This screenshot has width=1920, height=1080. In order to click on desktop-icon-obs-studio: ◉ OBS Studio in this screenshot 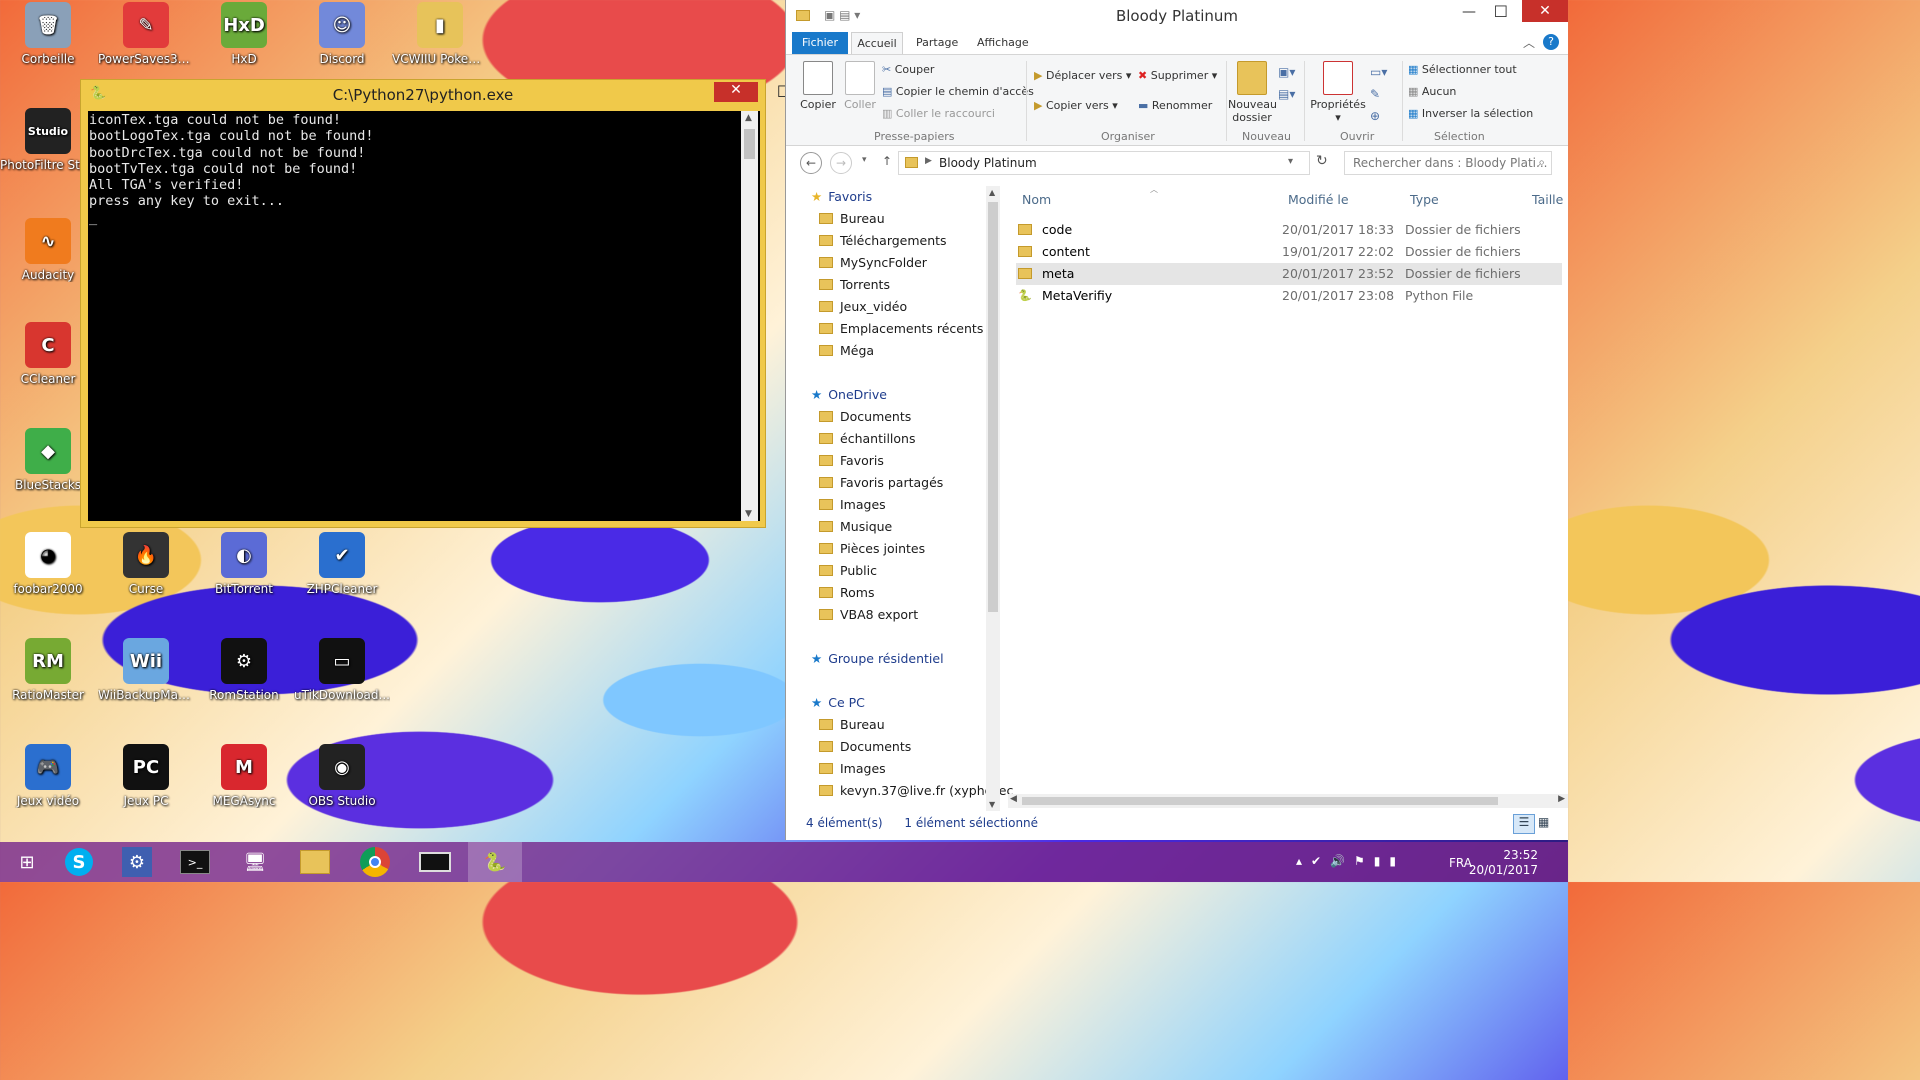, I will do `click(342, 776)`.